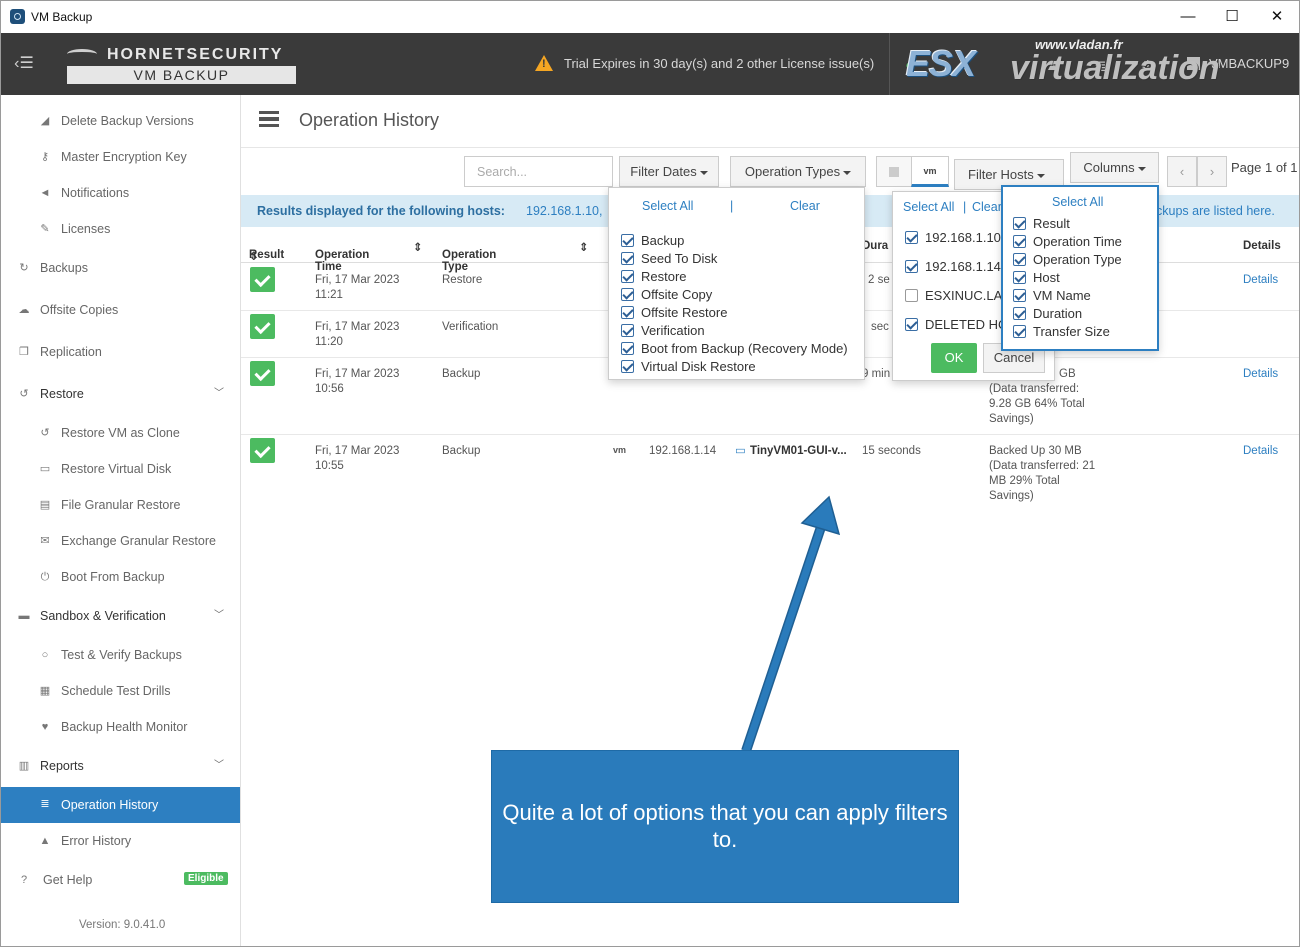 The height and width of the screenshot is (947, 1300). What do you see at coordinates (820, 515) in the screenshot?
I see `arrow-head` at bounding box center [820, 515].